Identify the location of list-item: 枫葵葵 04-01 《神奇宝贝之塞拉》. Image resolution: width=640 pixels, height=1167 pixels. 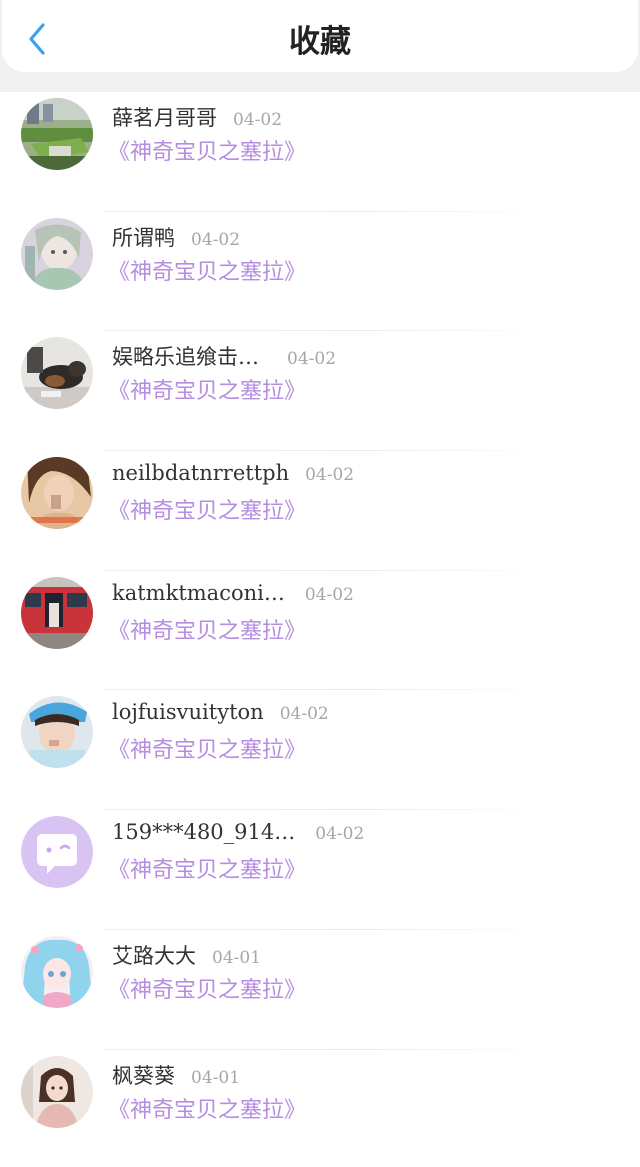
(320, 1108).